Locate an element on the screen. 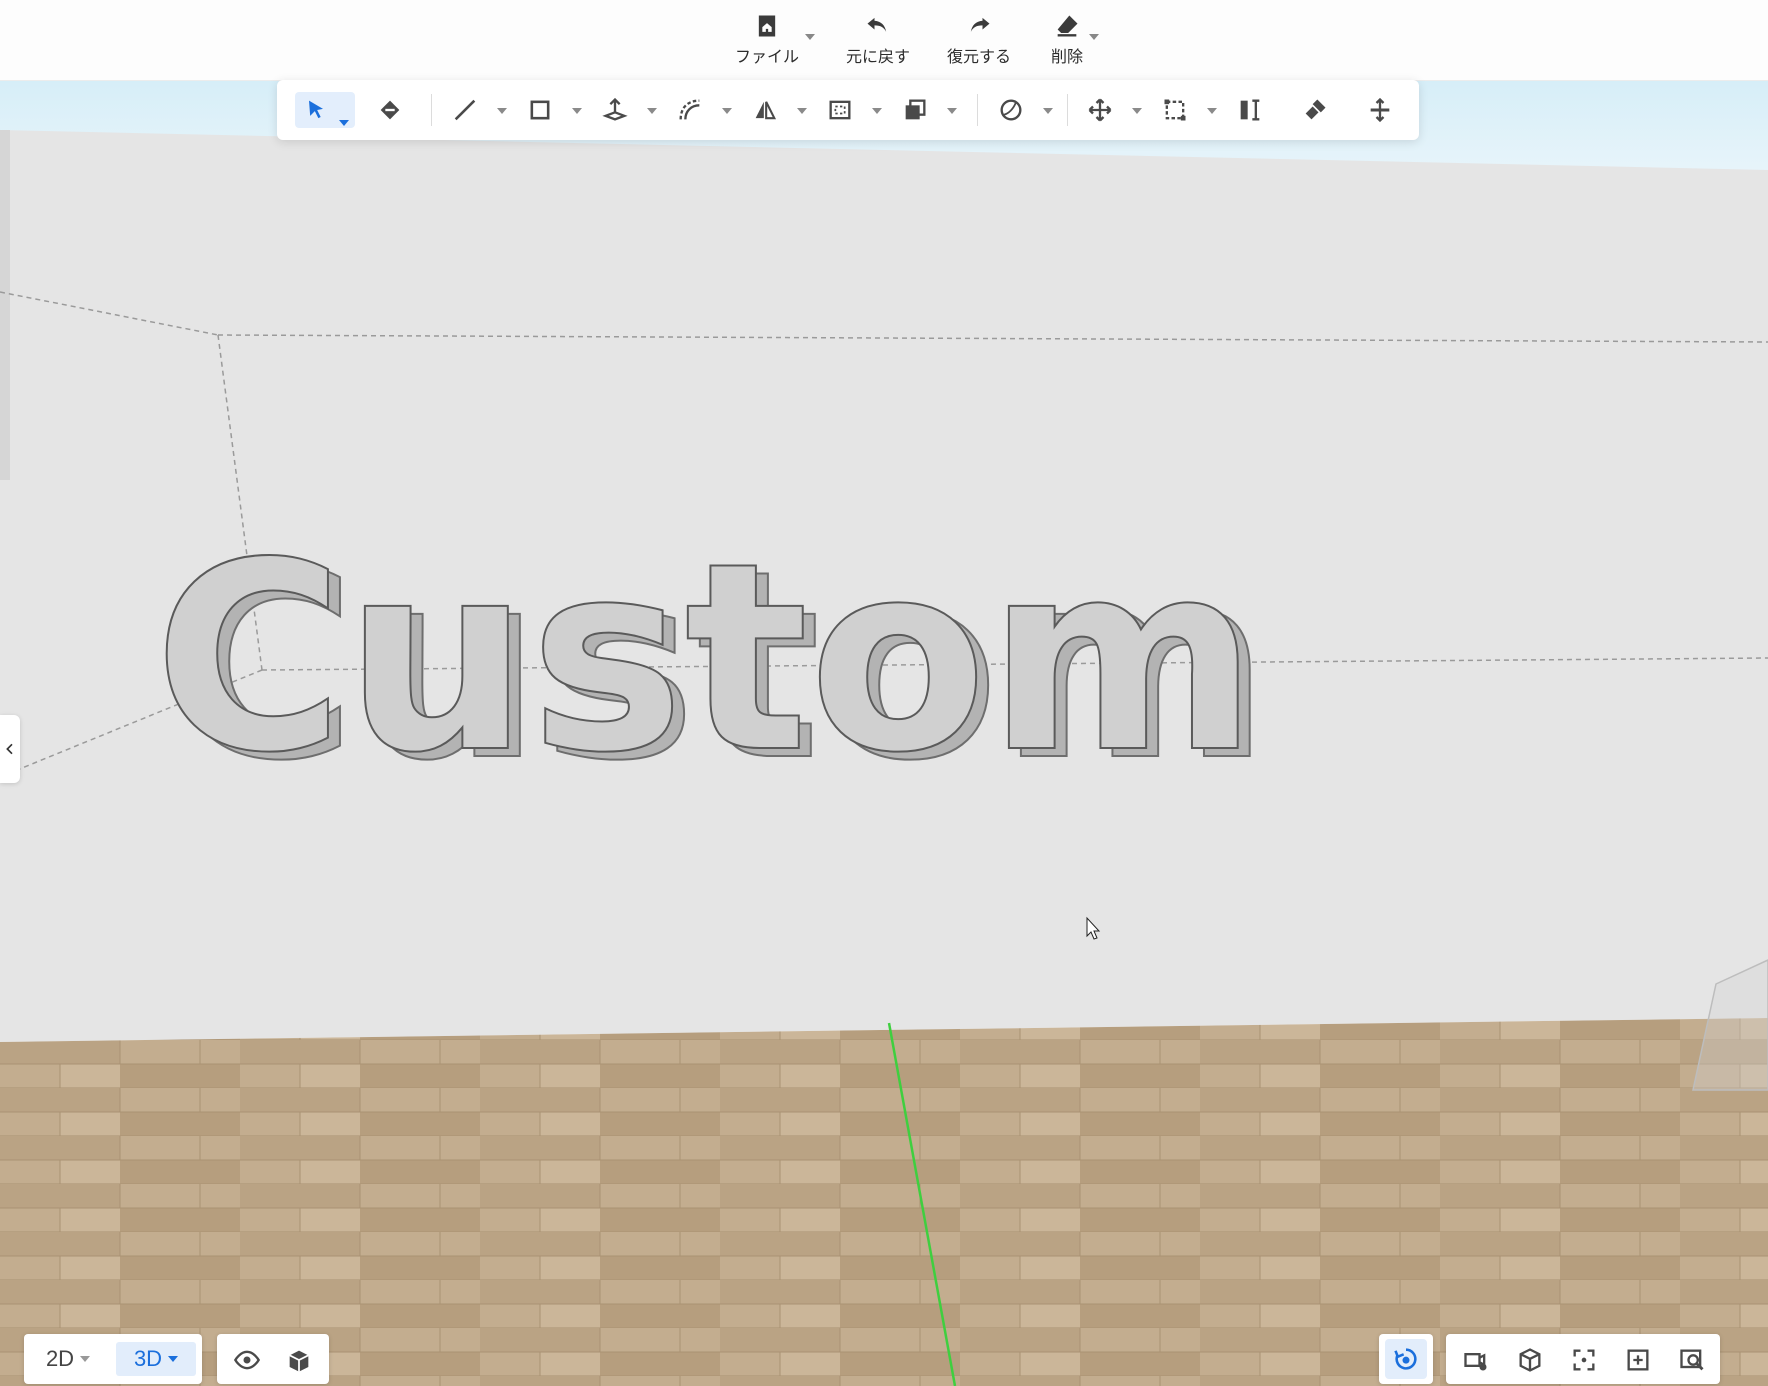 This screenshot has height=1386, width=1768. orbit-group is located at coordinates (1406, 1359).